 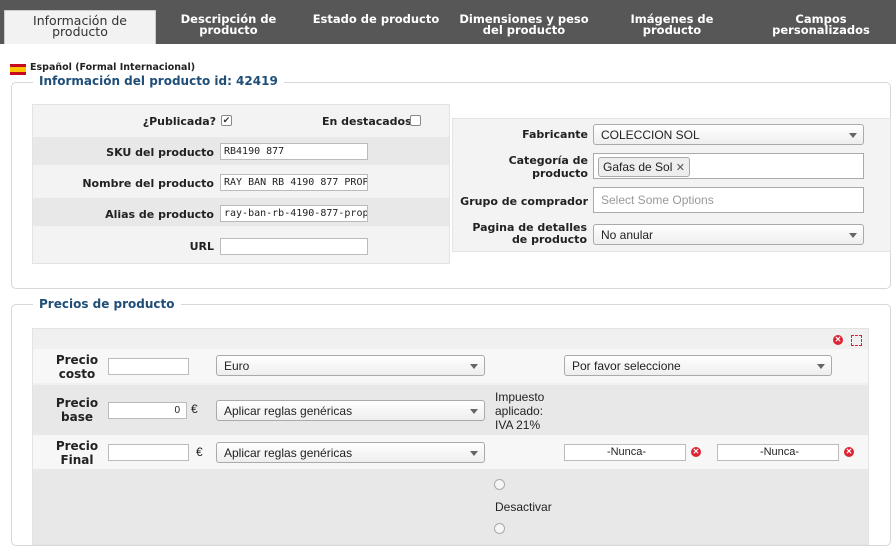 What do you see at coordinates (728, 134) in the screenshot?
I see `manufacturer-select: COLECCION SOL` at bounding box center [728, 134].